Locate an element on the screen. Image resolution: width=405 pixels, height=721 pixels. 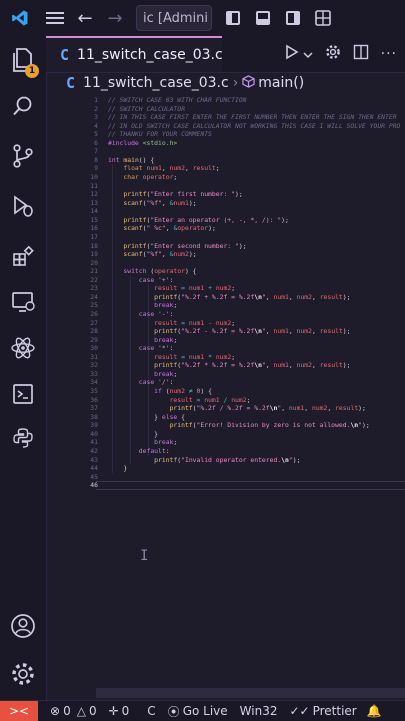
line-number: 21 is located at coordinates (94, 271).